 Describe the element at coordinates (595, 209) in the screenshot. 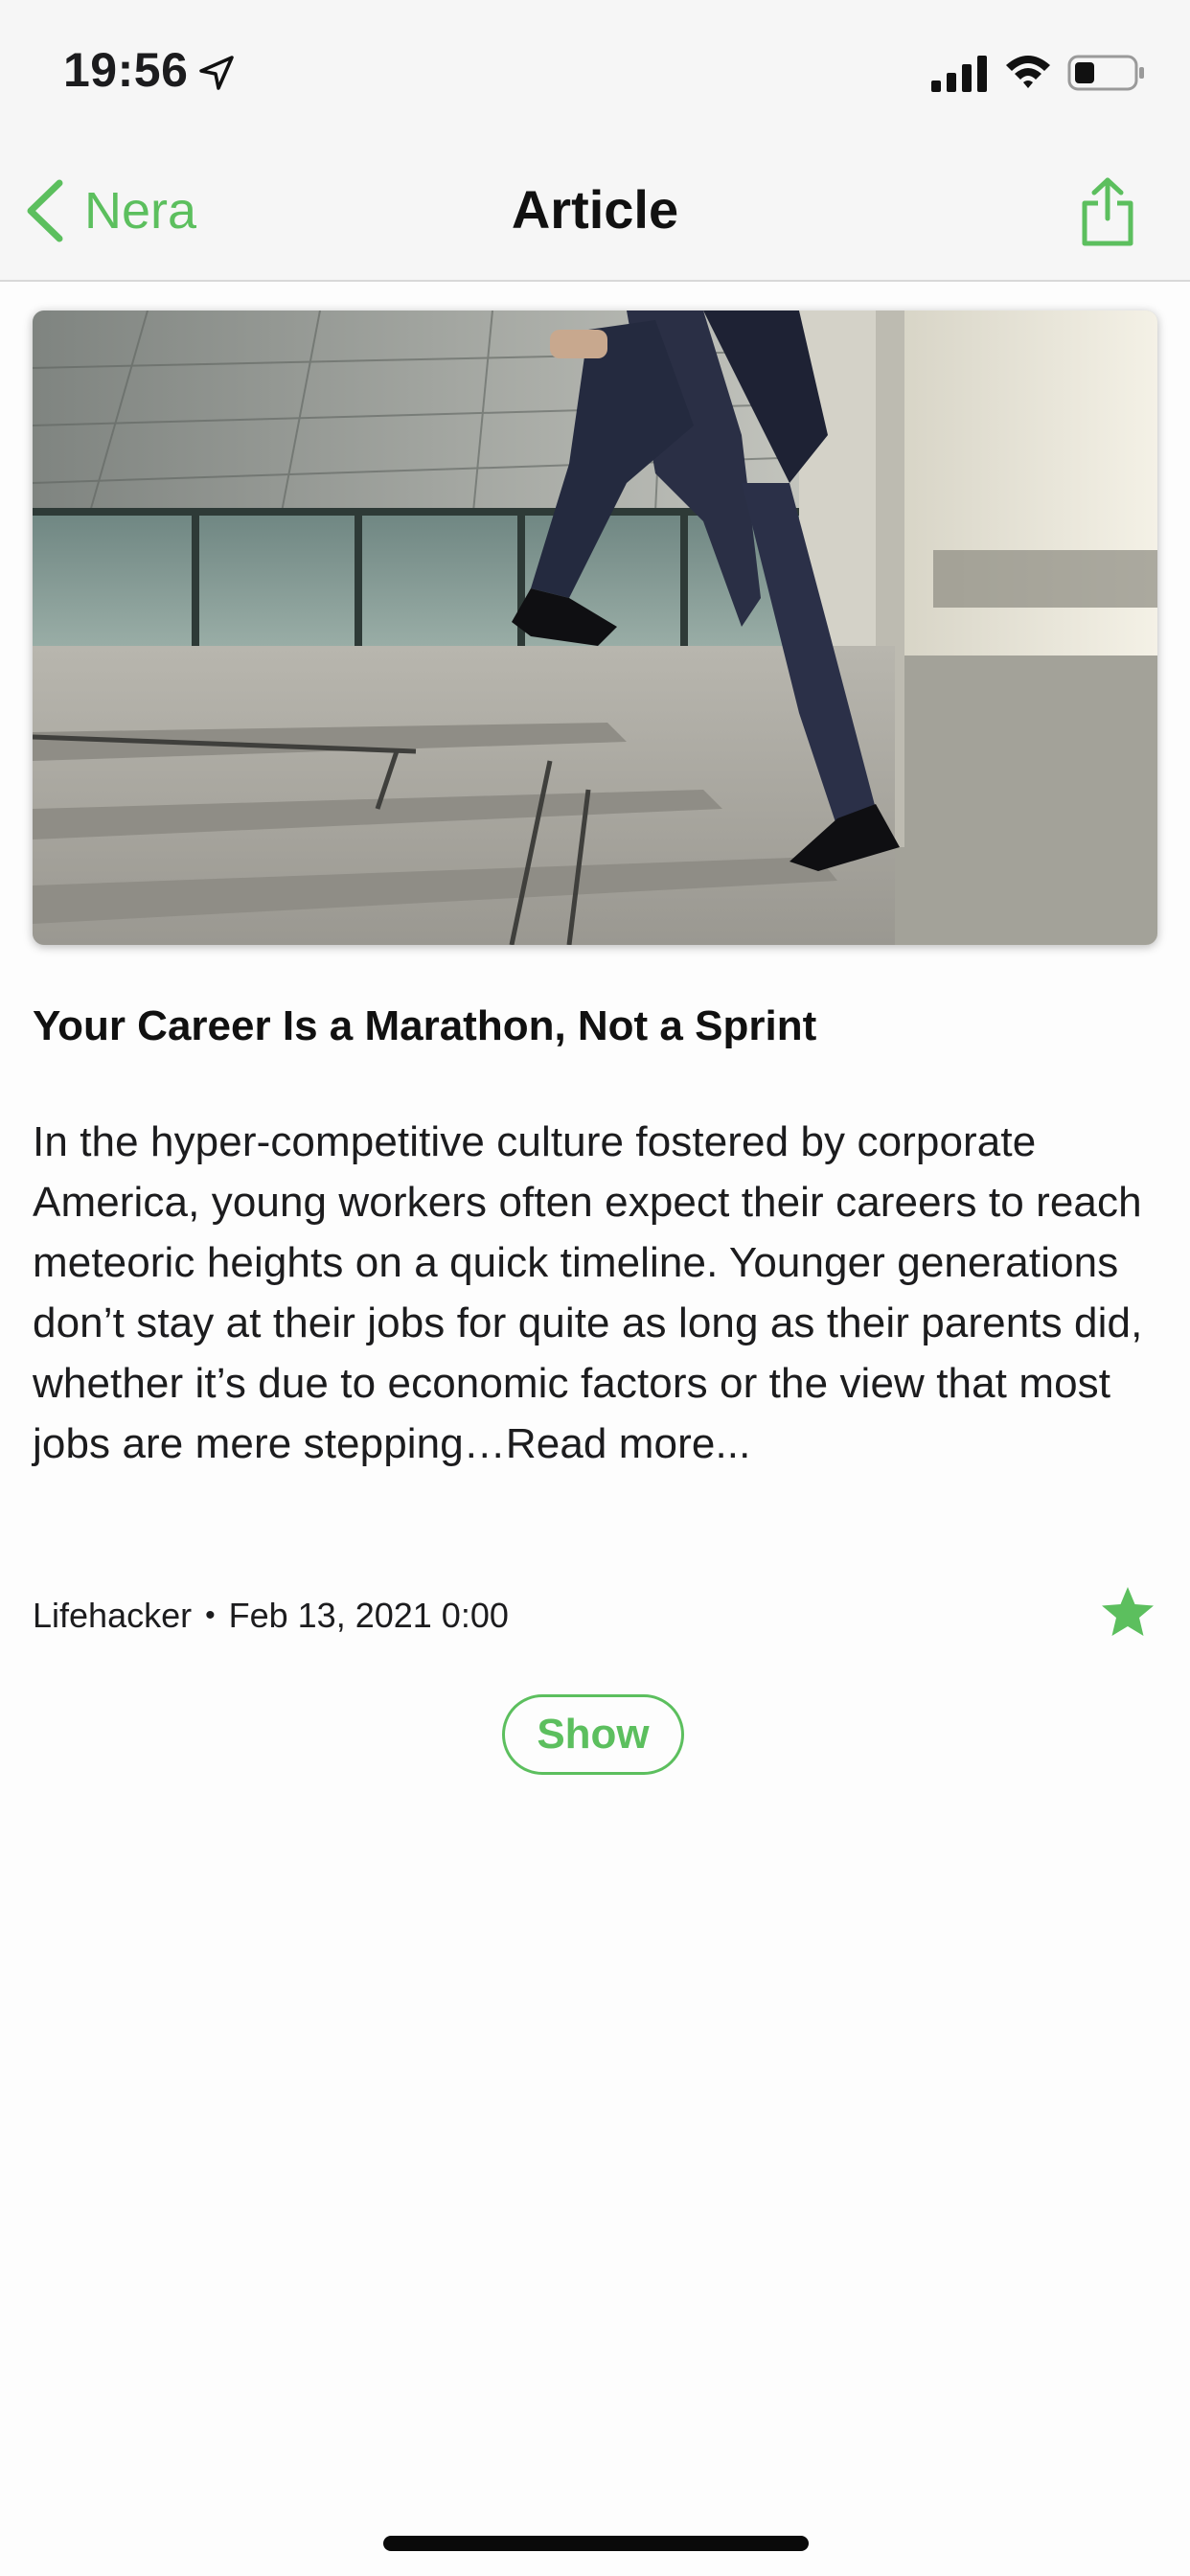

I see `page-title: Article` at that location.